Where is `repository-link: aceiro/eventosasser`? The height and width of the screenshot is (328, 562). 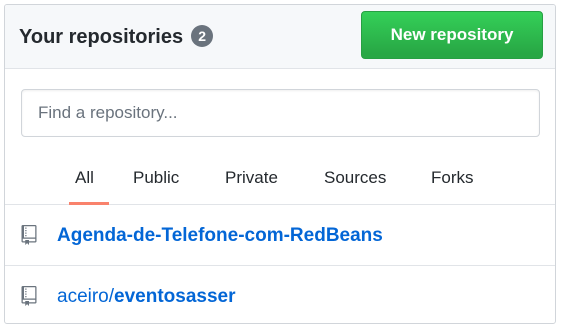 repository-link: aceiro/eventosasser is located at coordinates (146, 297).